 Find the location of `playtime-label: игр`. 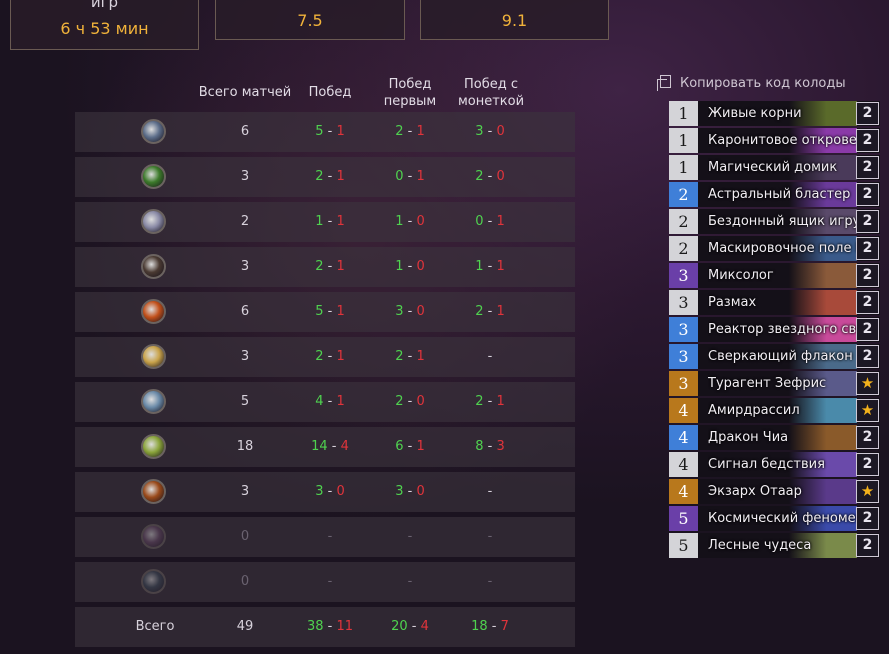

playtime-label: игр is located at coordinates (104, 5).